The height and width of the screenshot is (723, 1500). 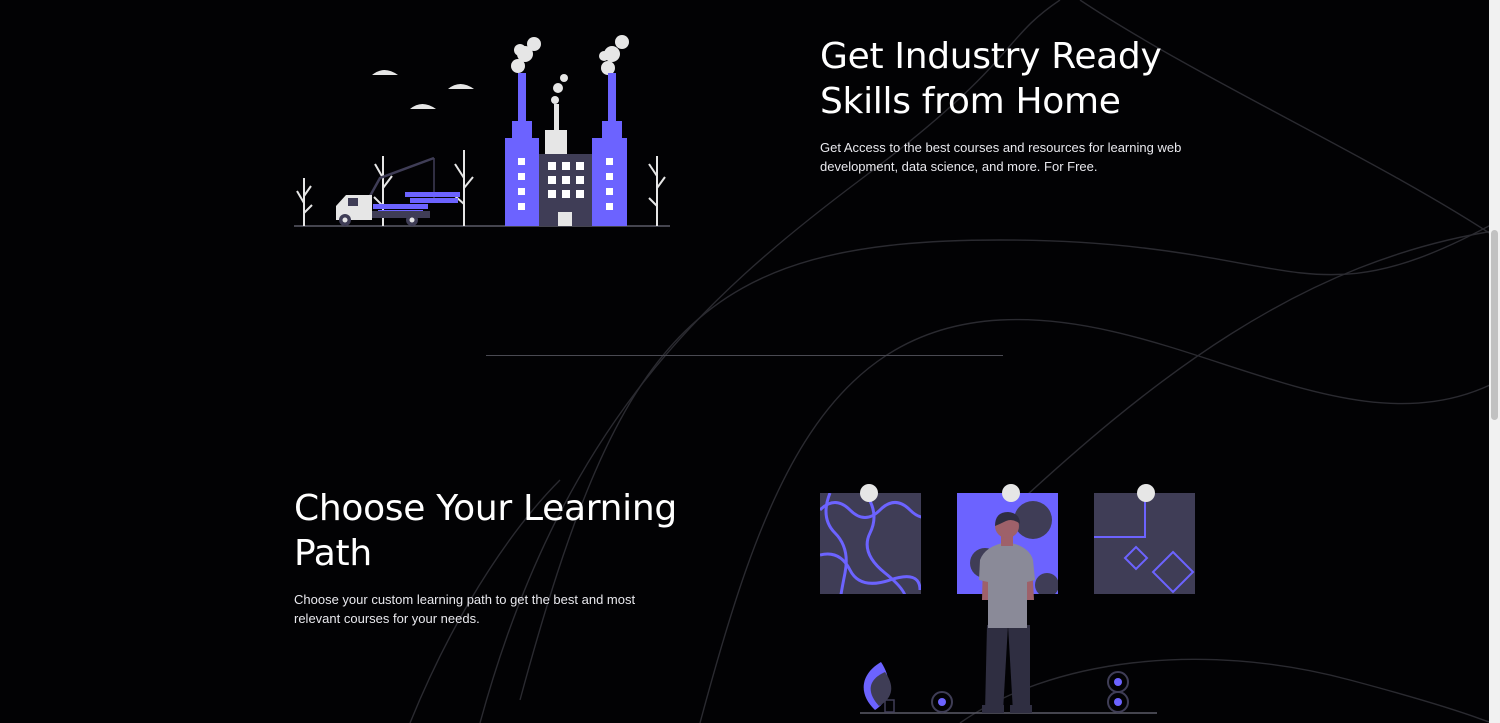 I want to click on wavy-art-panel-icon, so click(x=870, y=539).